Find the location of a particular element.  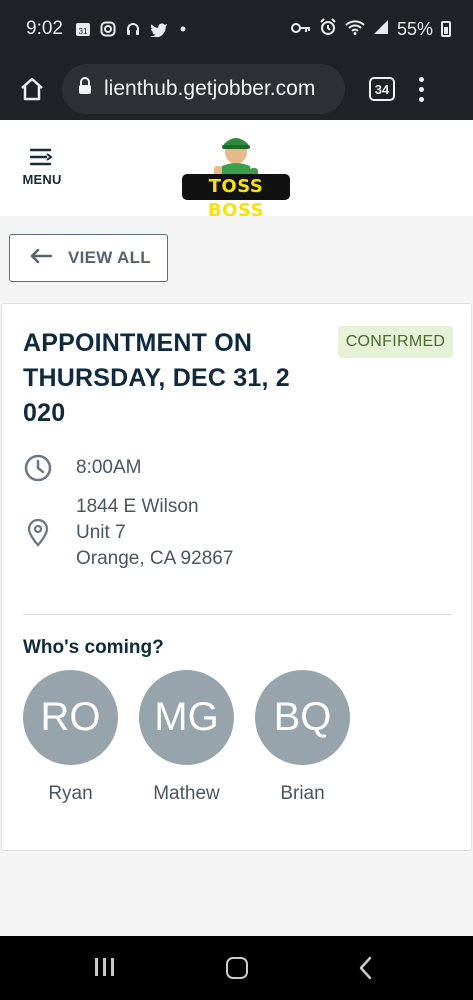

wifi-icon is located at coordinates (355, 29).